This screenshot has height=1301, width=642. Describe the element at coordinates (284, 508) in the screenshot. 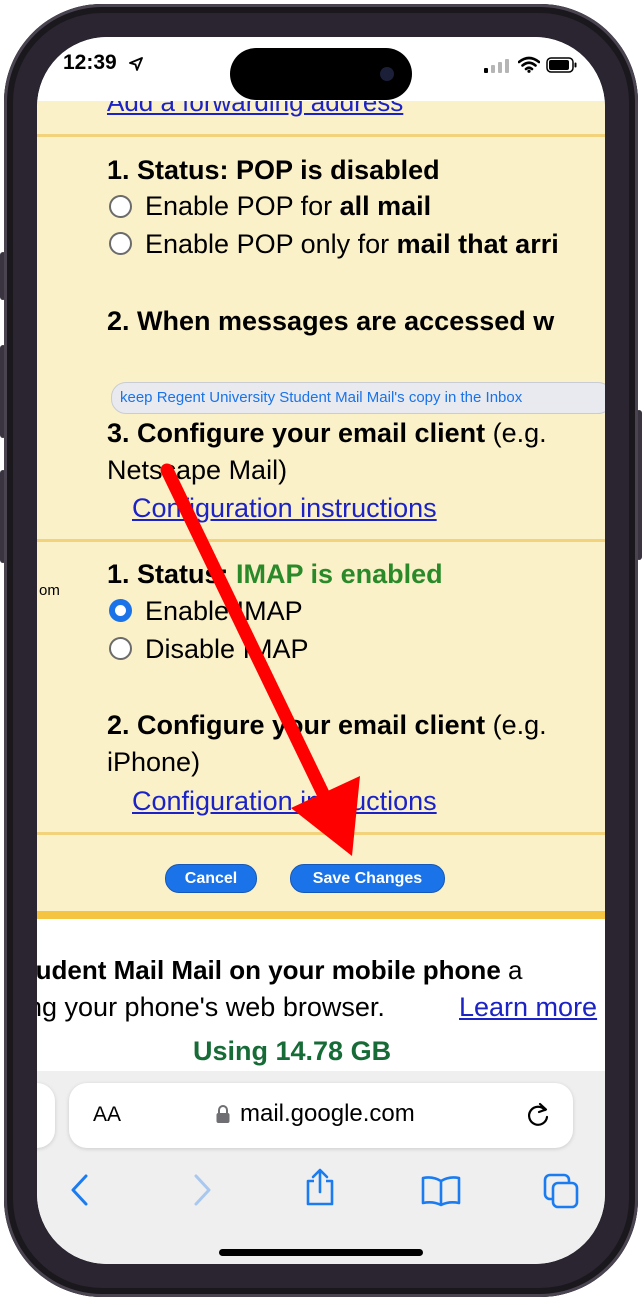

I see `pop-configuration-instructions-link: Configuration instructions` at that location.